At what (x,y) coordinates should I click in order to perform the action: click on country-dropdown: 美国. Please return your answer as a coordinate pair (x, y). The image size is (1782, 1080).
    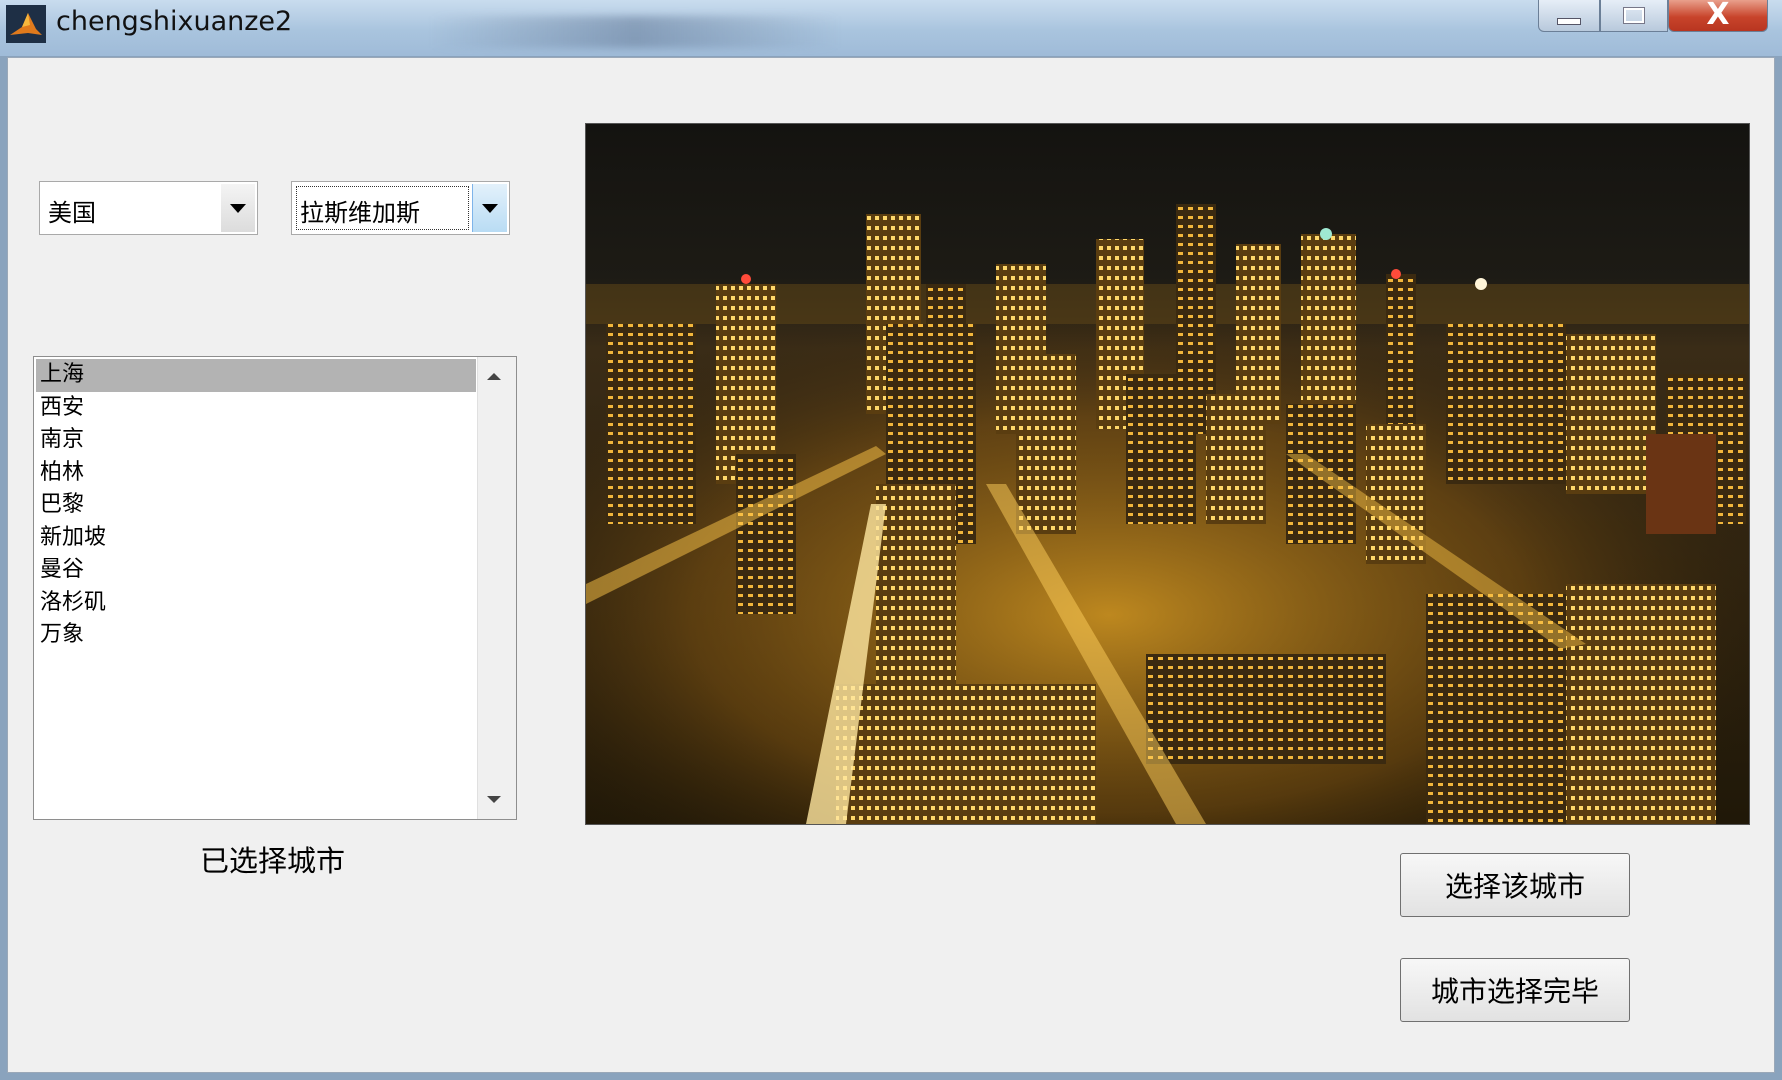
    Looking at the image, I should click on (148, 208).